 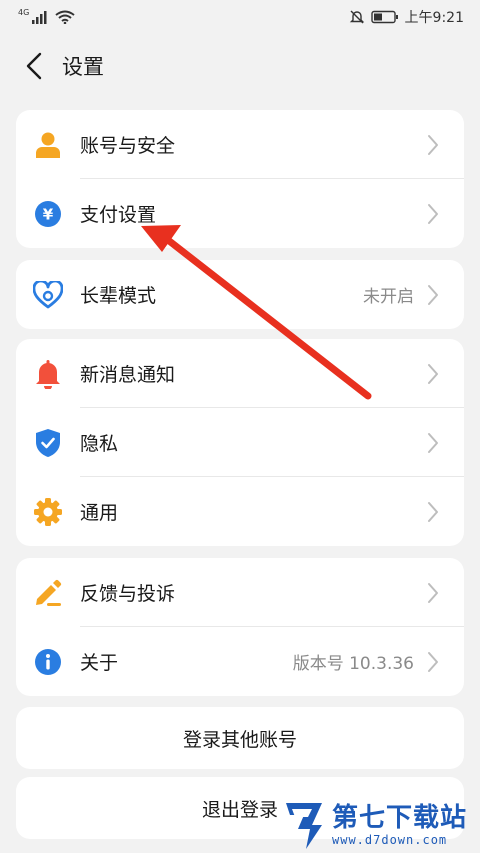 What do you see at coordinates (384, 17) in the screenshot?
I see `battery-icon` at bounding box center [384, 17].